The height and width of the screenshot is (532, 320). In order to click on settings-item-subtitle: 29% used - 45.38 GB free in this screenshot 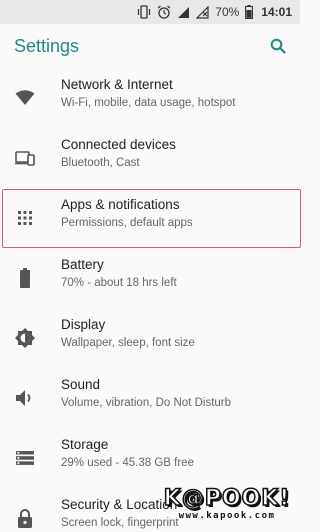, I will do `click(127, 463)`.